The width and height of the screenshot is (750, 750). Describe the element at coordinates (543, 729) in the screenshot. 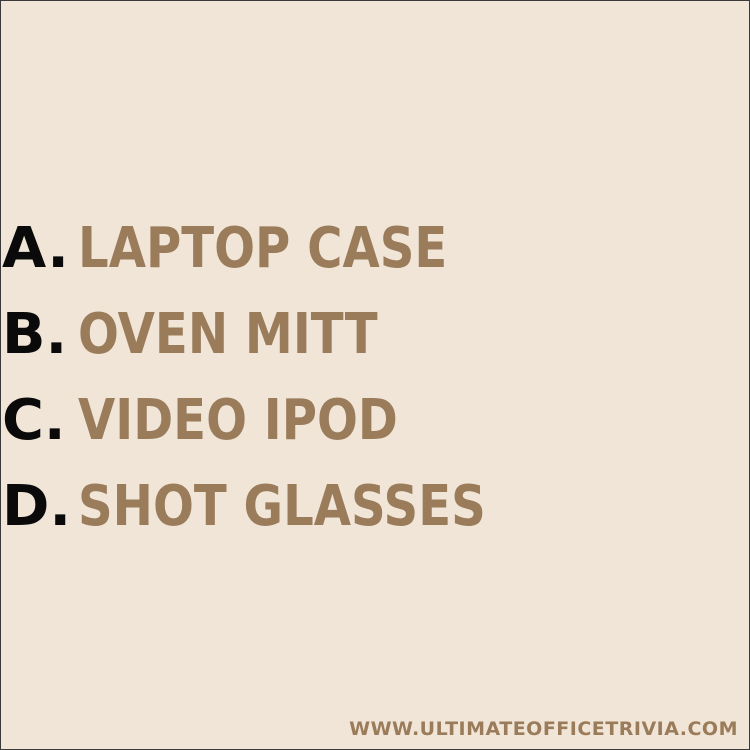

I see `website-url: WWW.ULTIMATEOFFICETRIVIA.COM` at that location.